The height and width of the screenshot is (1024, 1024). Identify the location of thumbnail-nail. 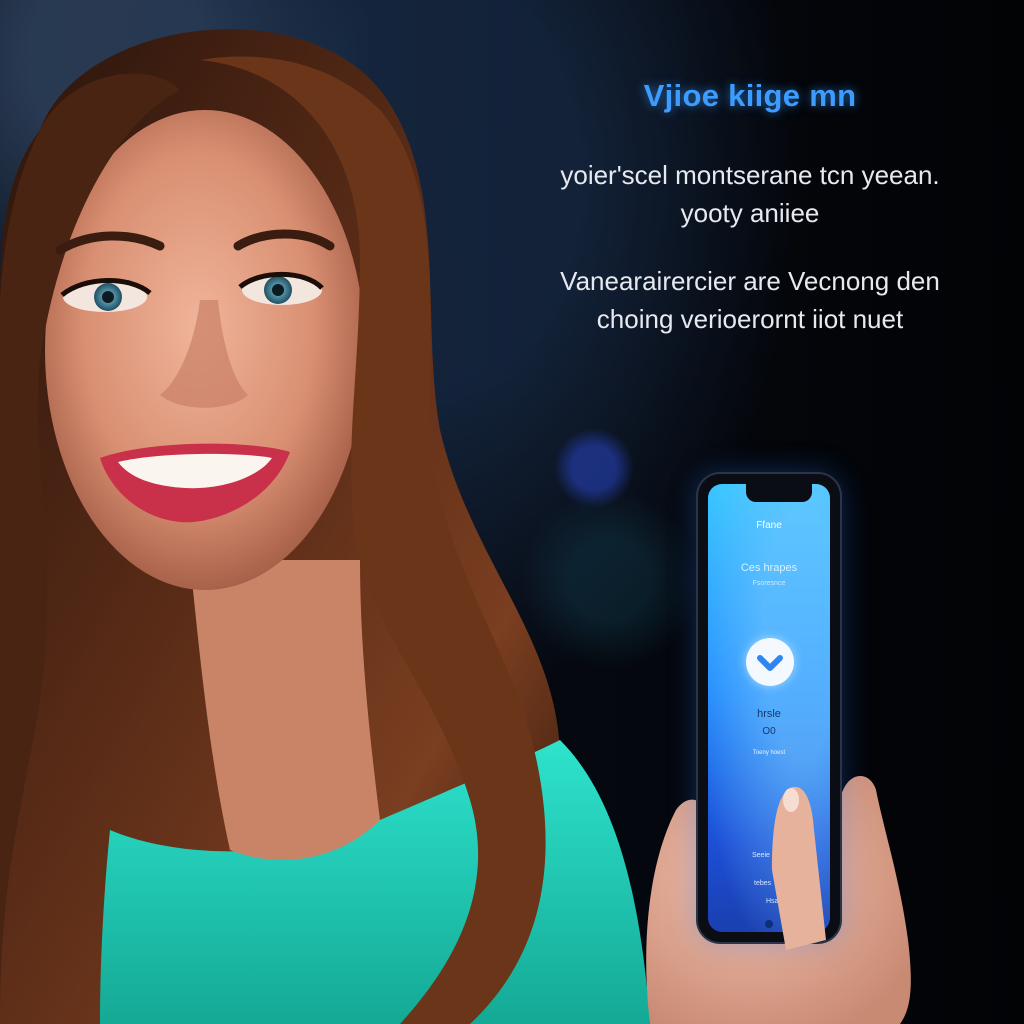
(791, 800).